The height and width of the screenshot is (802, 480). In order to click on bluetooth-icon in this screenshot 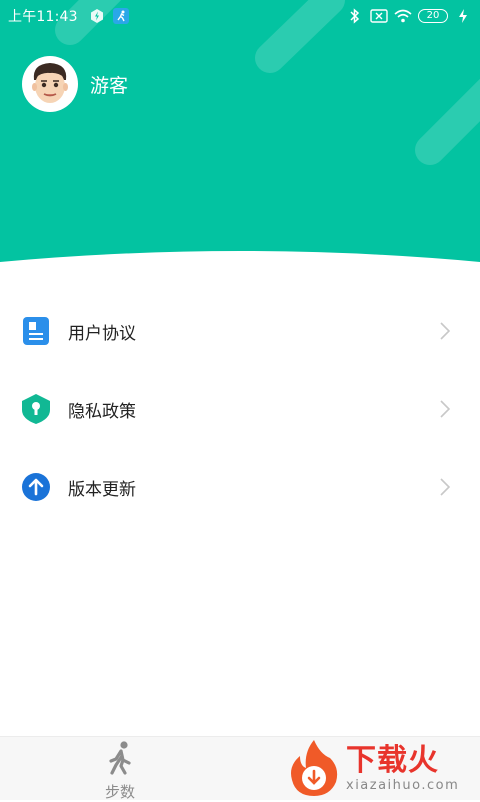, I will do `click(355, 16)`.